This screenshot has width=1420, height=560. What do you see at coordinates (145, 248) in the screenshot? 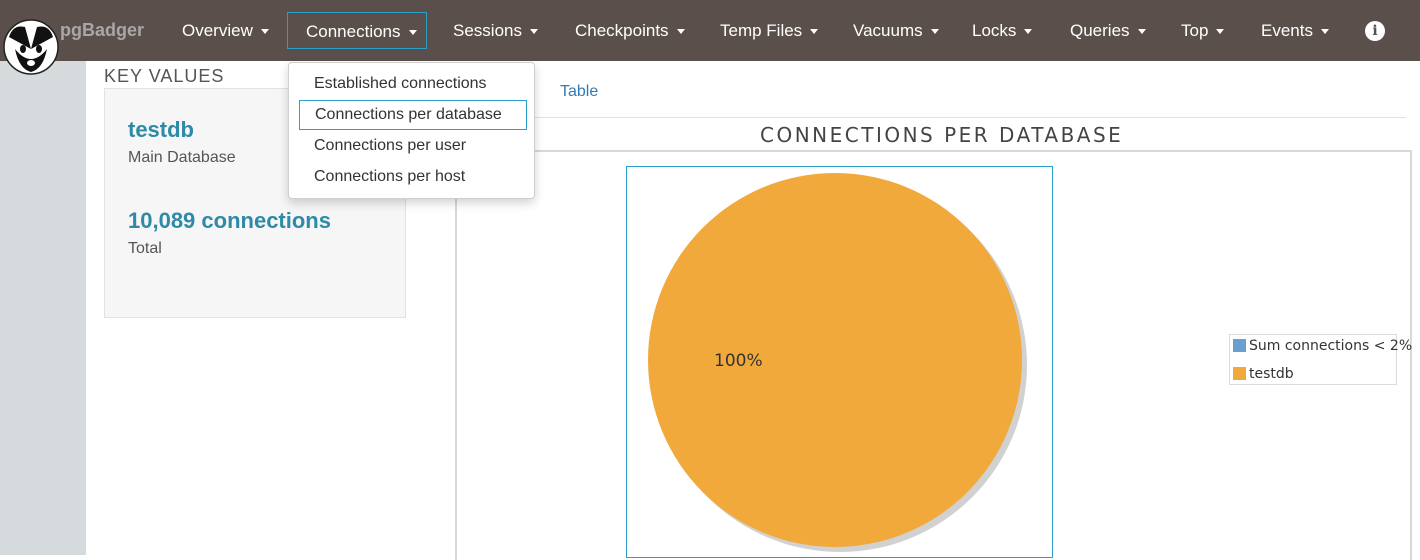
I see `total-connections-label: Total` at bounding box center [145, 248].